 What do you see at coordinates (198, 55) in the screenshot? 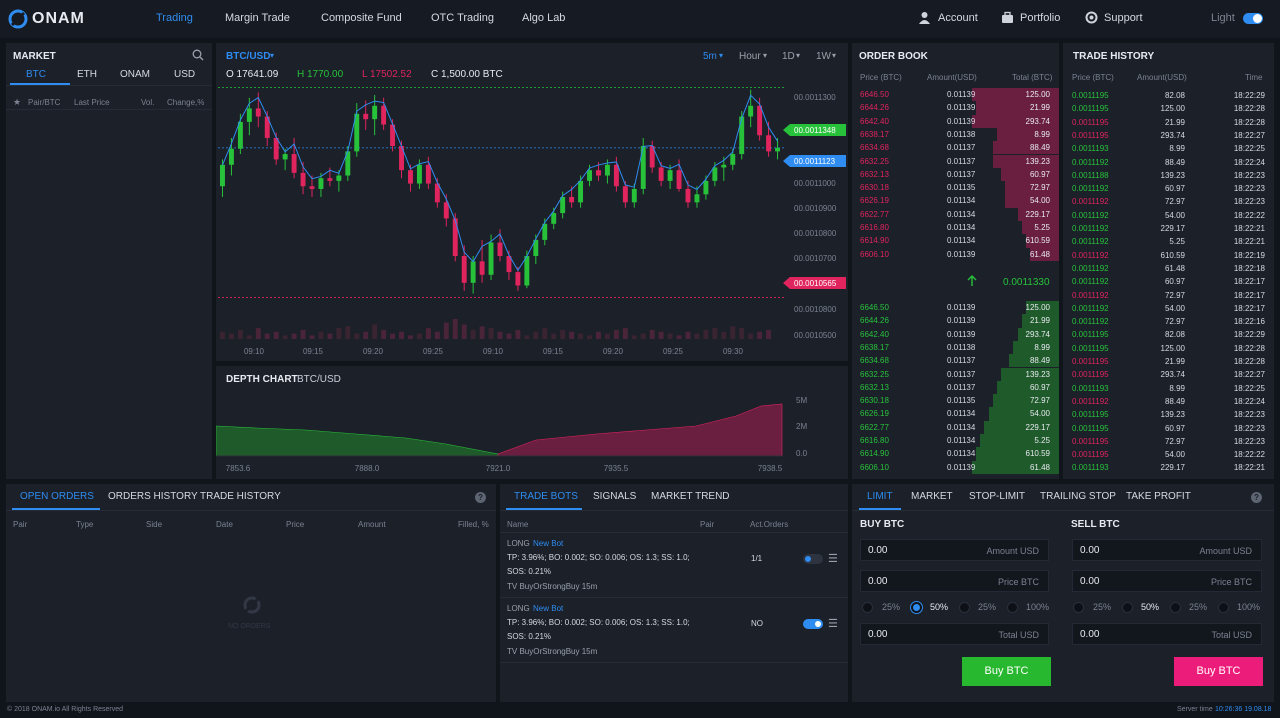
I see `search-icon` at bounding box center [198, 55].